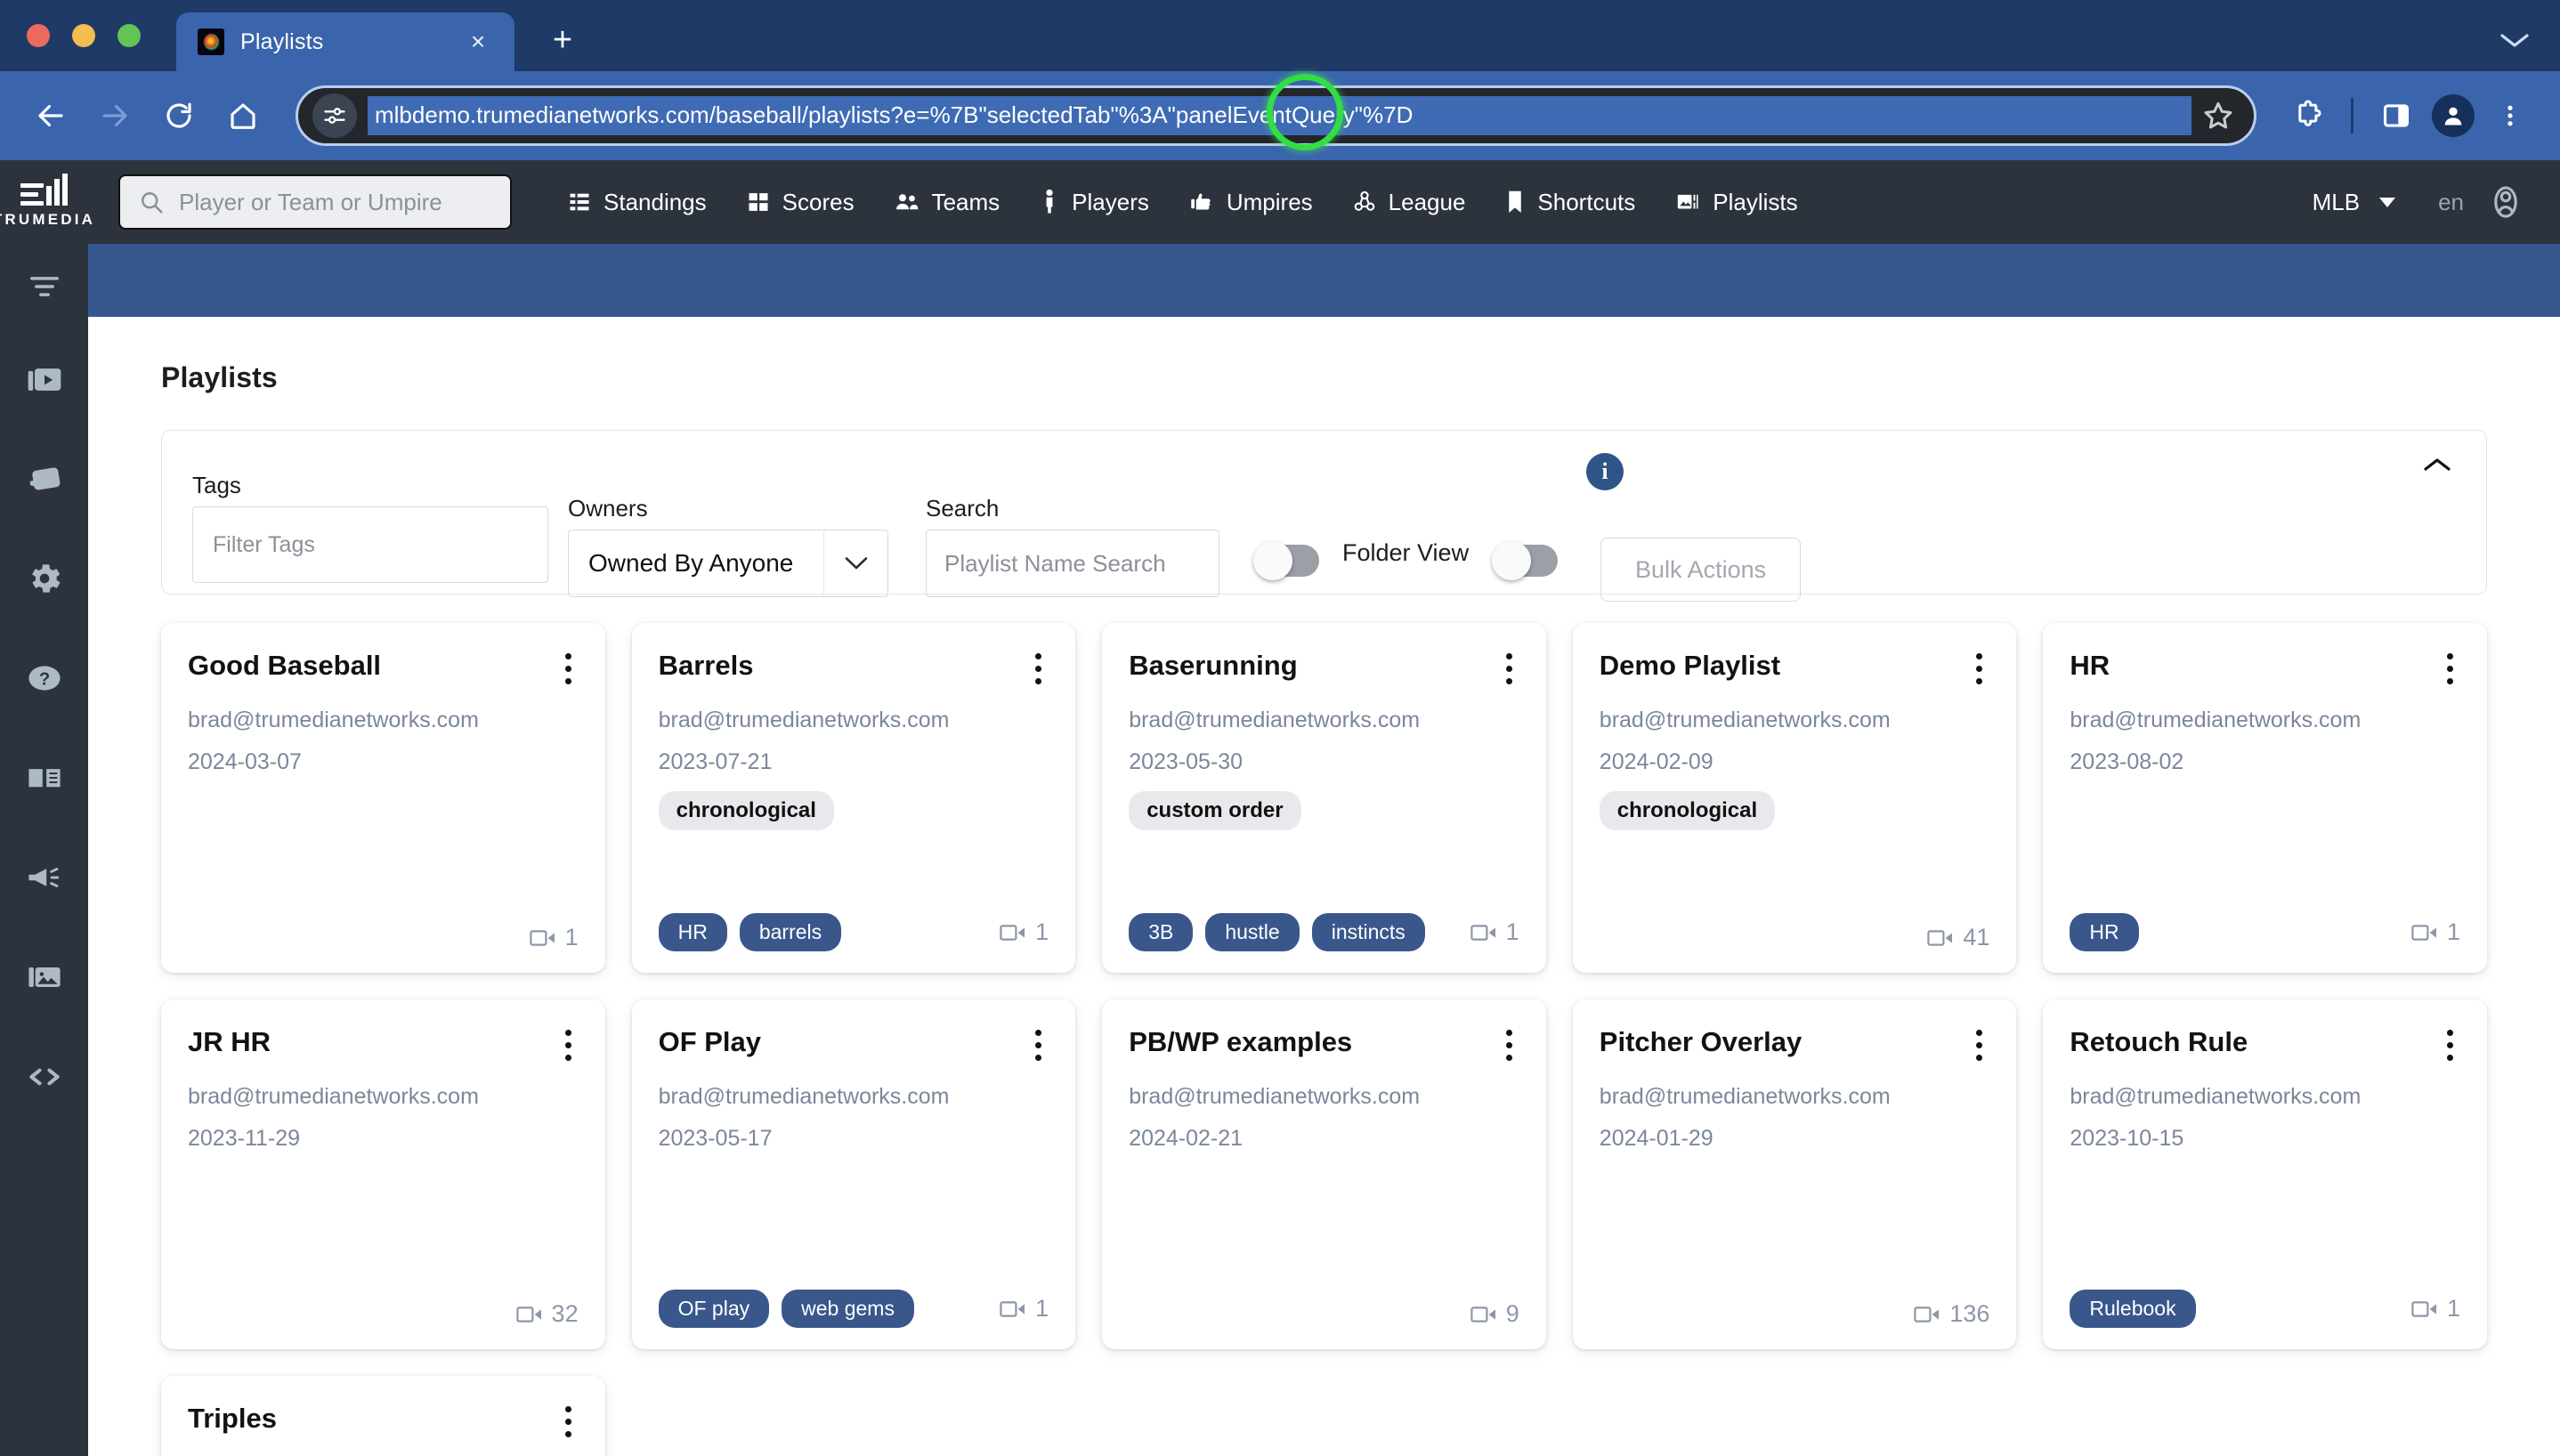 This screenshot has width=2560, height=1456. I want to click on gear-icon, so click(44, 578).